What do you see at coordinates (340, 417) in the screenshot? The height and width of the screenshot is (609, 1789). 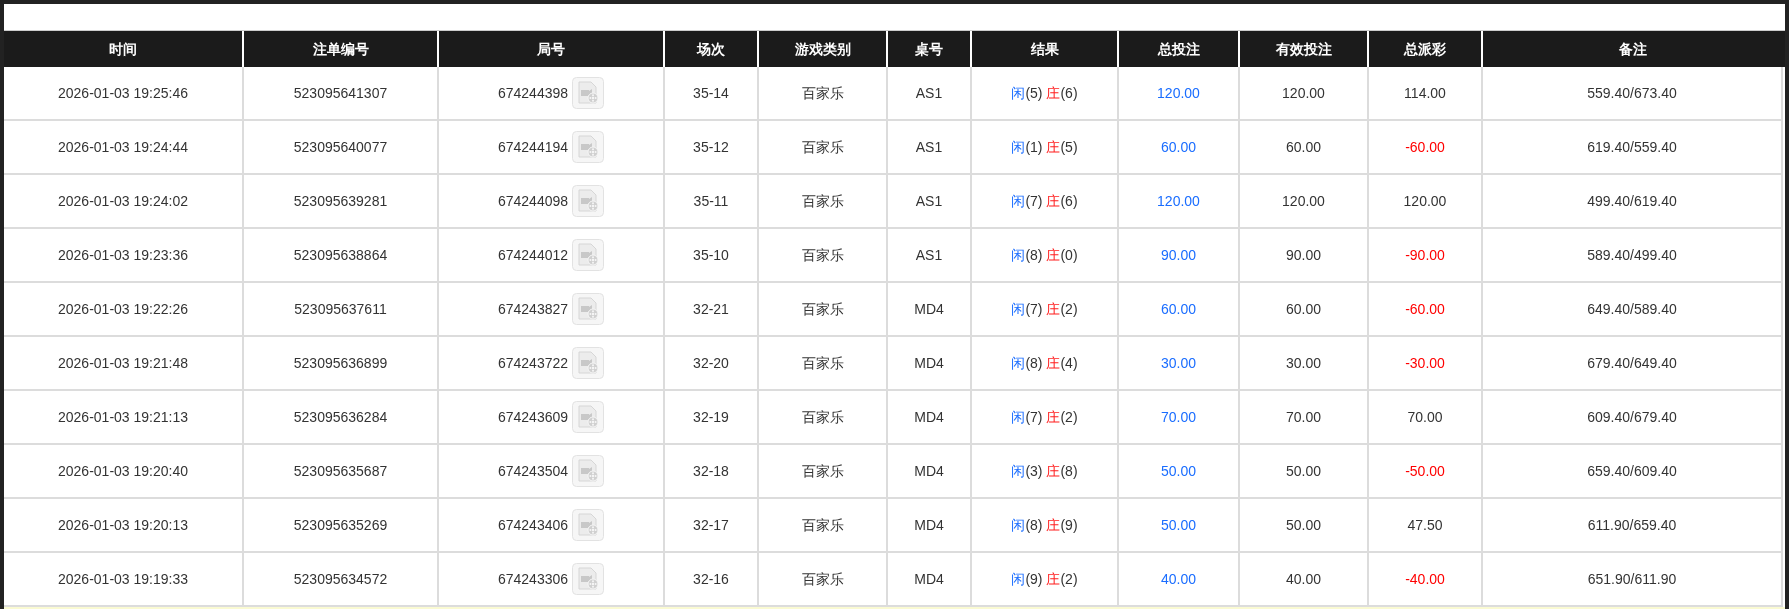 I see `table-cell-text: 523095636284` at bounding box center [340, 417].